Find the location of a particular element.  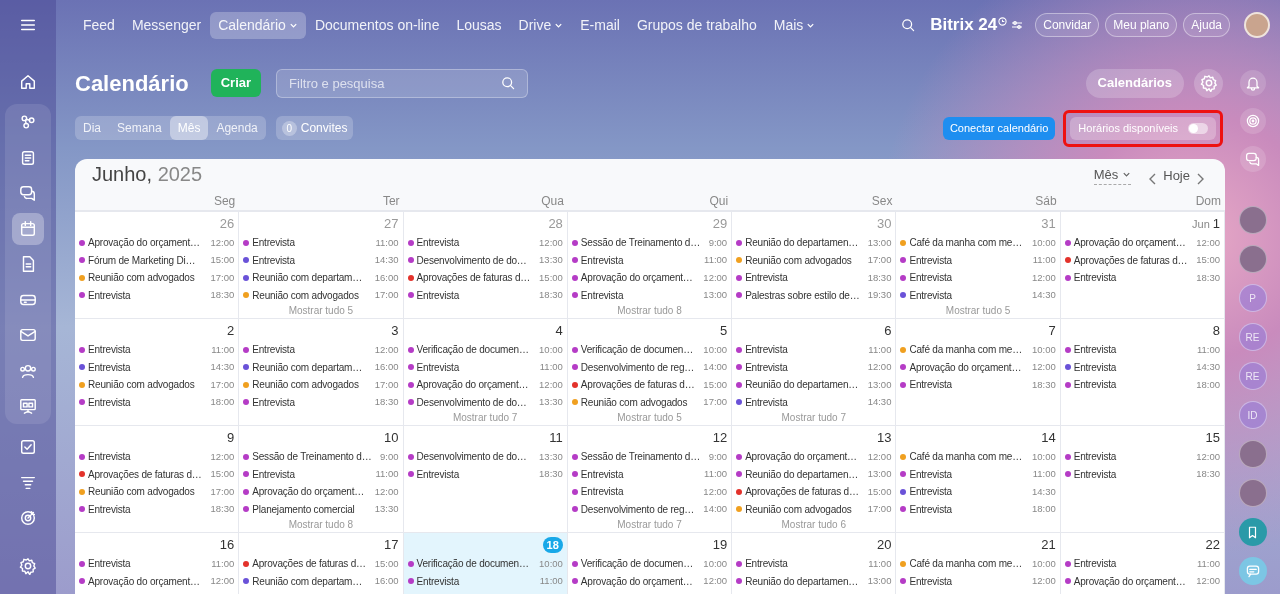

day-cell: 14 Café da manha com me… 10:00 Entrevista 11:00 Entrevista 14:30 Entrevista 18:00 is located at coordinates (978, 479).